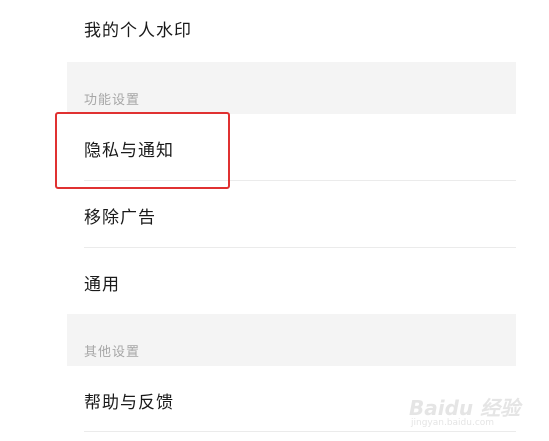  I want to click on settings-item-personal-watermark: 我的个人水印, so click(291, 31).